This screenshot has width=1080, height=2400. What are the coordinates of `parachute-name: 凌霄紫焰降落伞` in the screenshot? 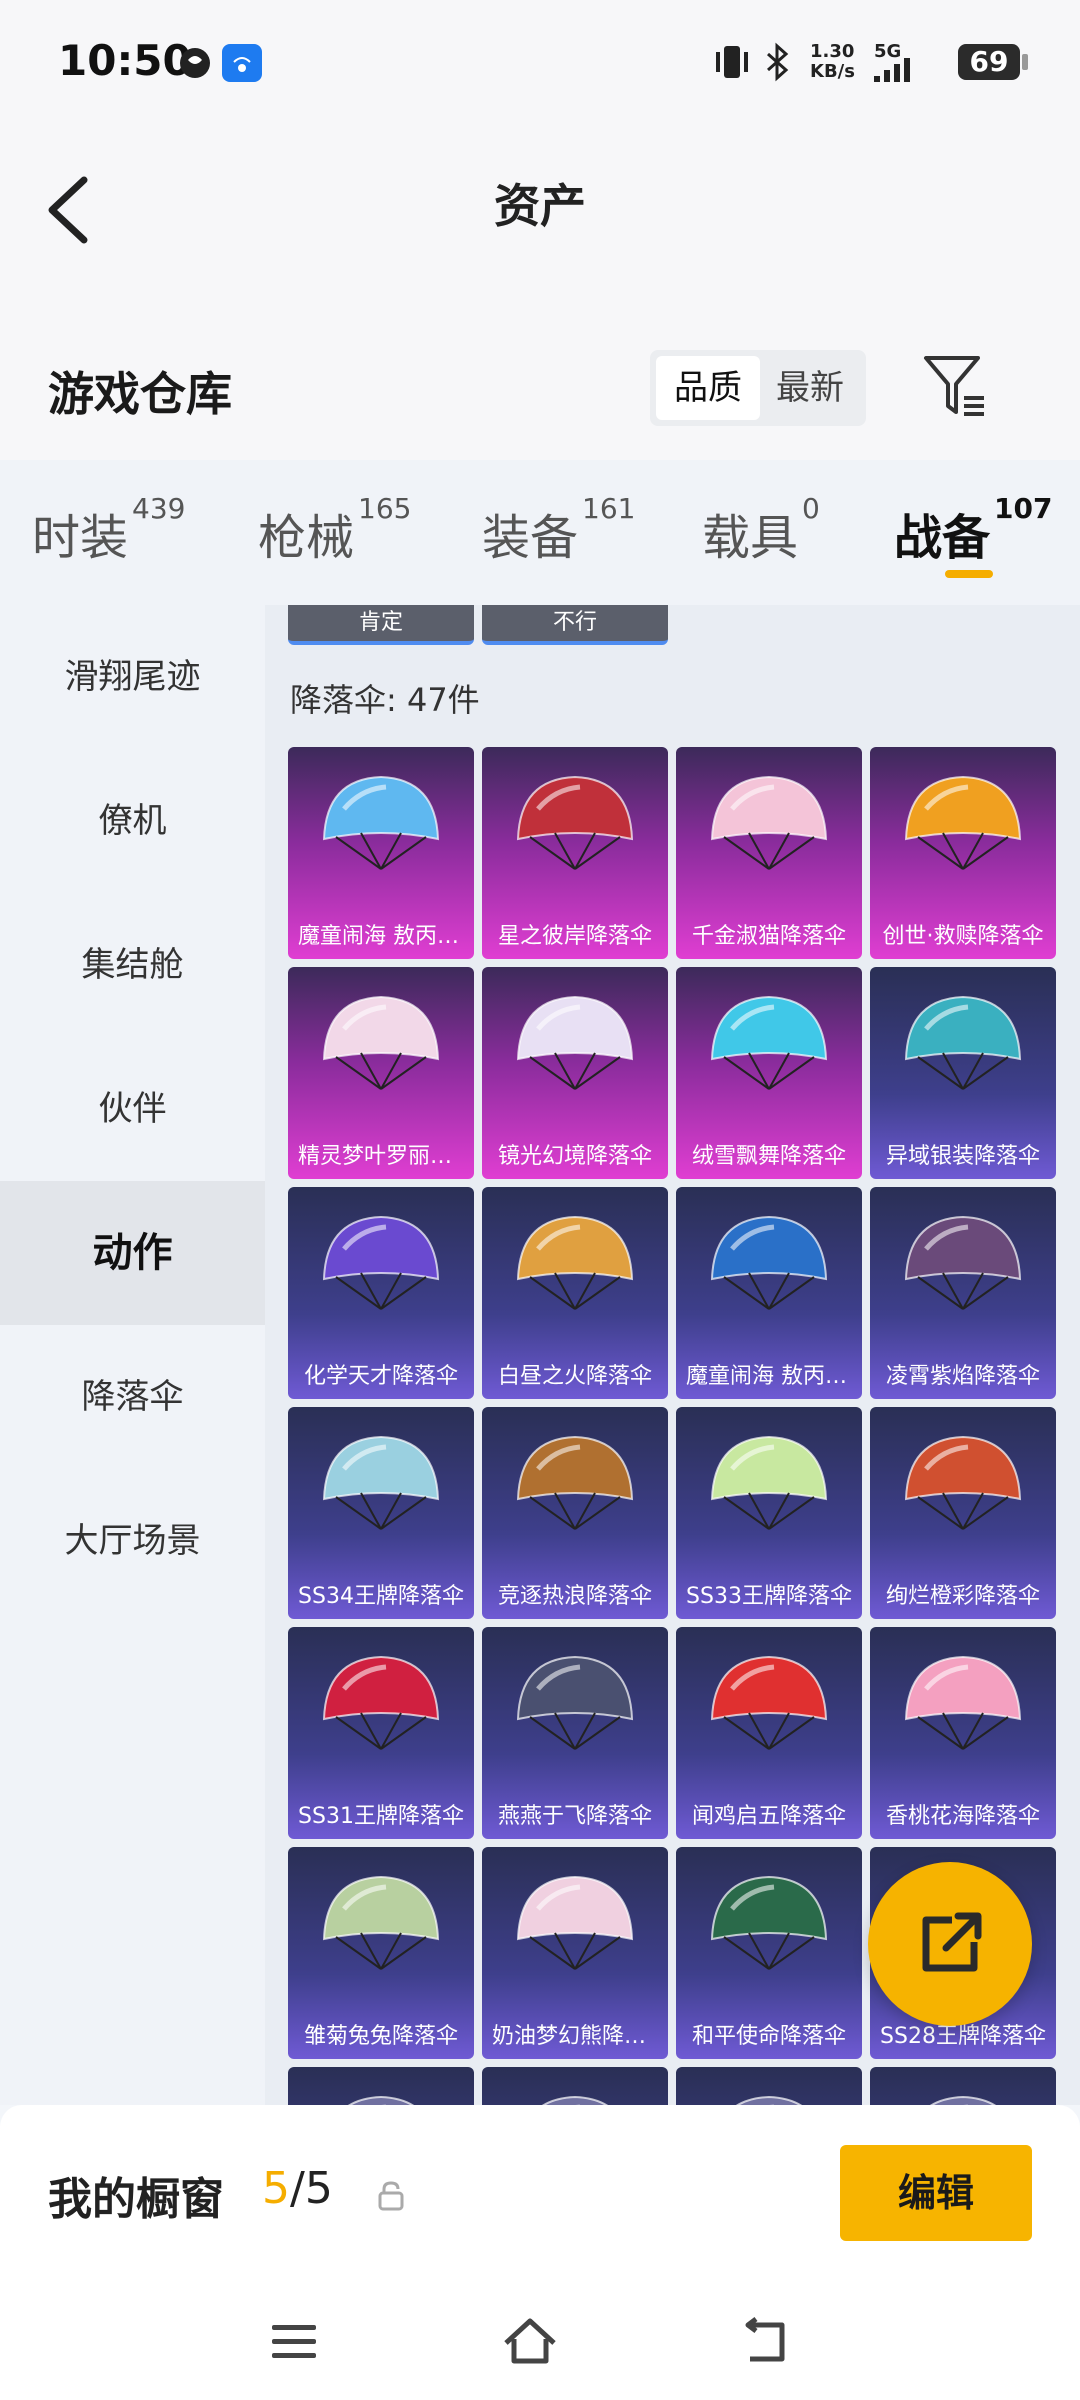 It's located at (962, 1376).